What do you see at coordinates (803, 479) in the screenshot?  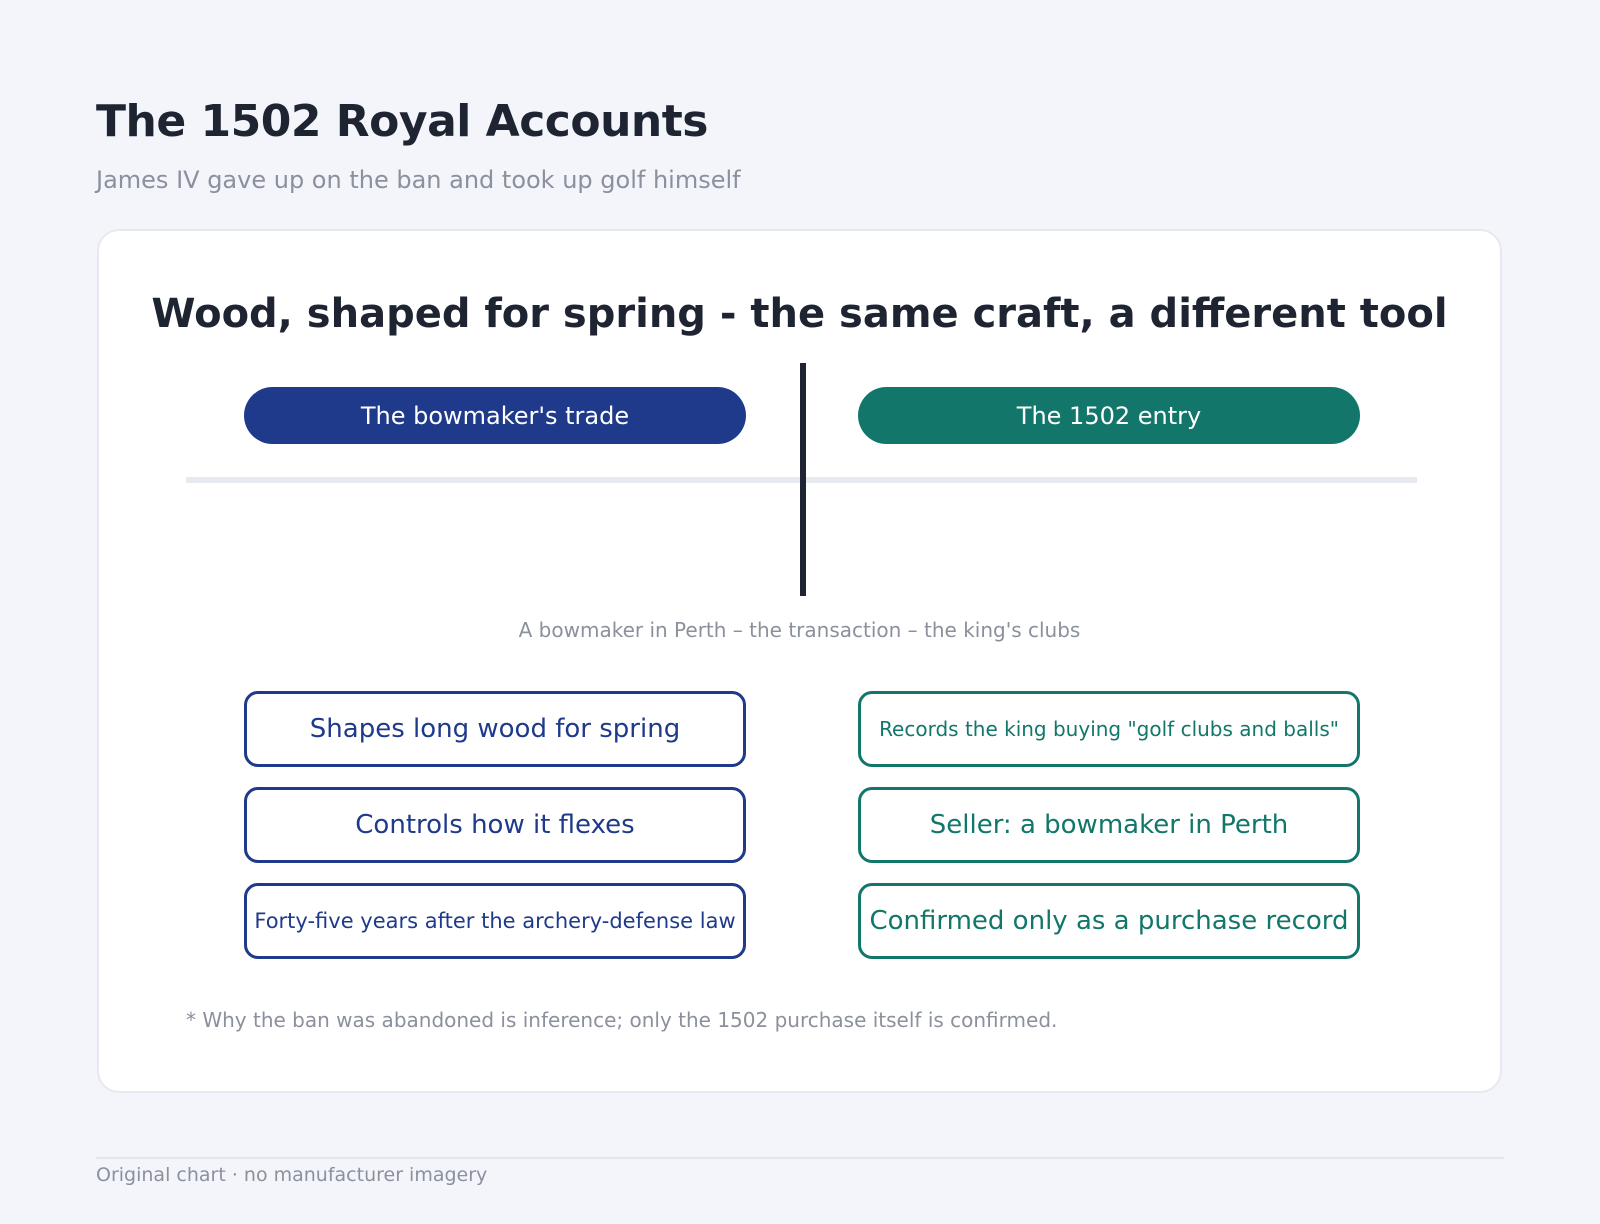 I see `vertical-divider` at bounding box center [803, 479].